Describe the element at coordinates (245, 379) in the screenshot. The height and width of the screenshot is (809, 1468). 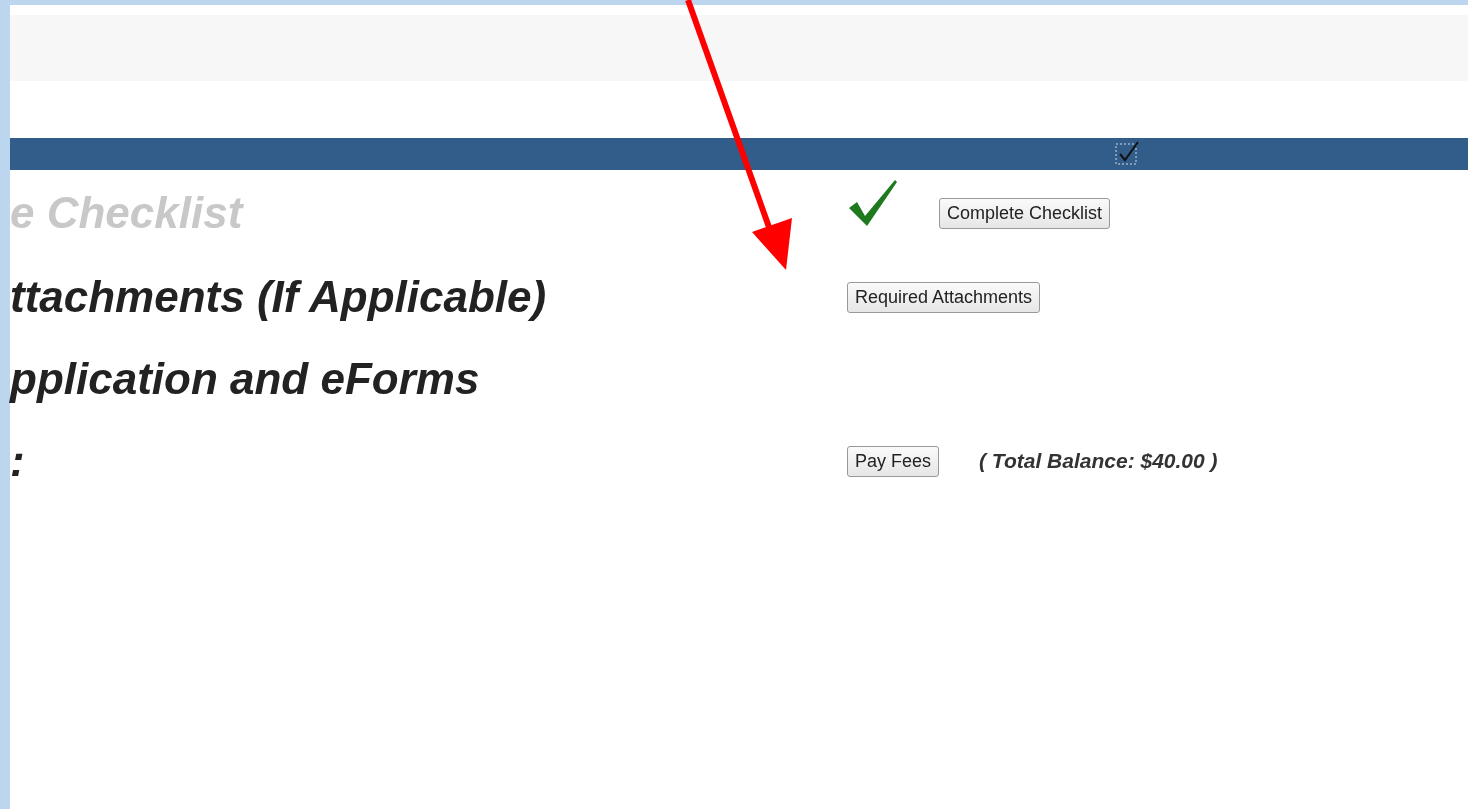
I see `step-title: pplication and eForms` at that location.